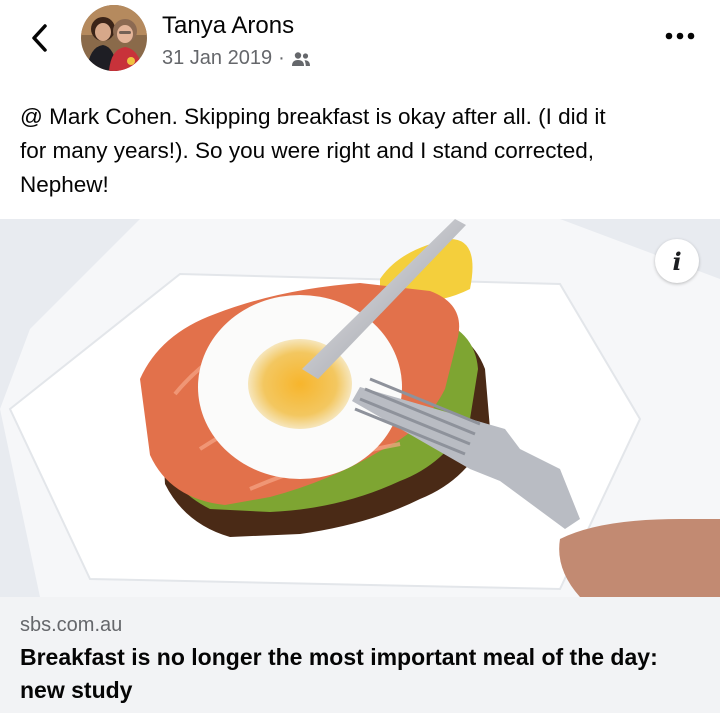 The image size is (720, 713). What do you see at coordinates (217, 58) in the screenshot?
I see `post-date: 31 Jan 2019` at bounding box center [217, 58].